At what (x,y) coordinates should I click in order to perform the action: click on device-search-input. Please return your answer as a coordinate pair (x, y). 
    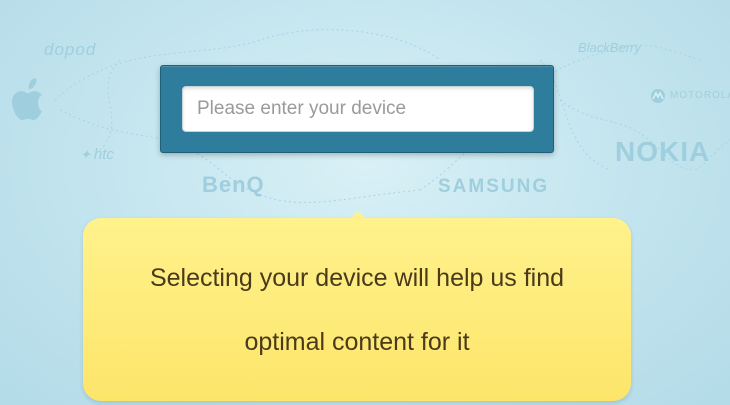
    Looking at the image, I should click on (358, 109).